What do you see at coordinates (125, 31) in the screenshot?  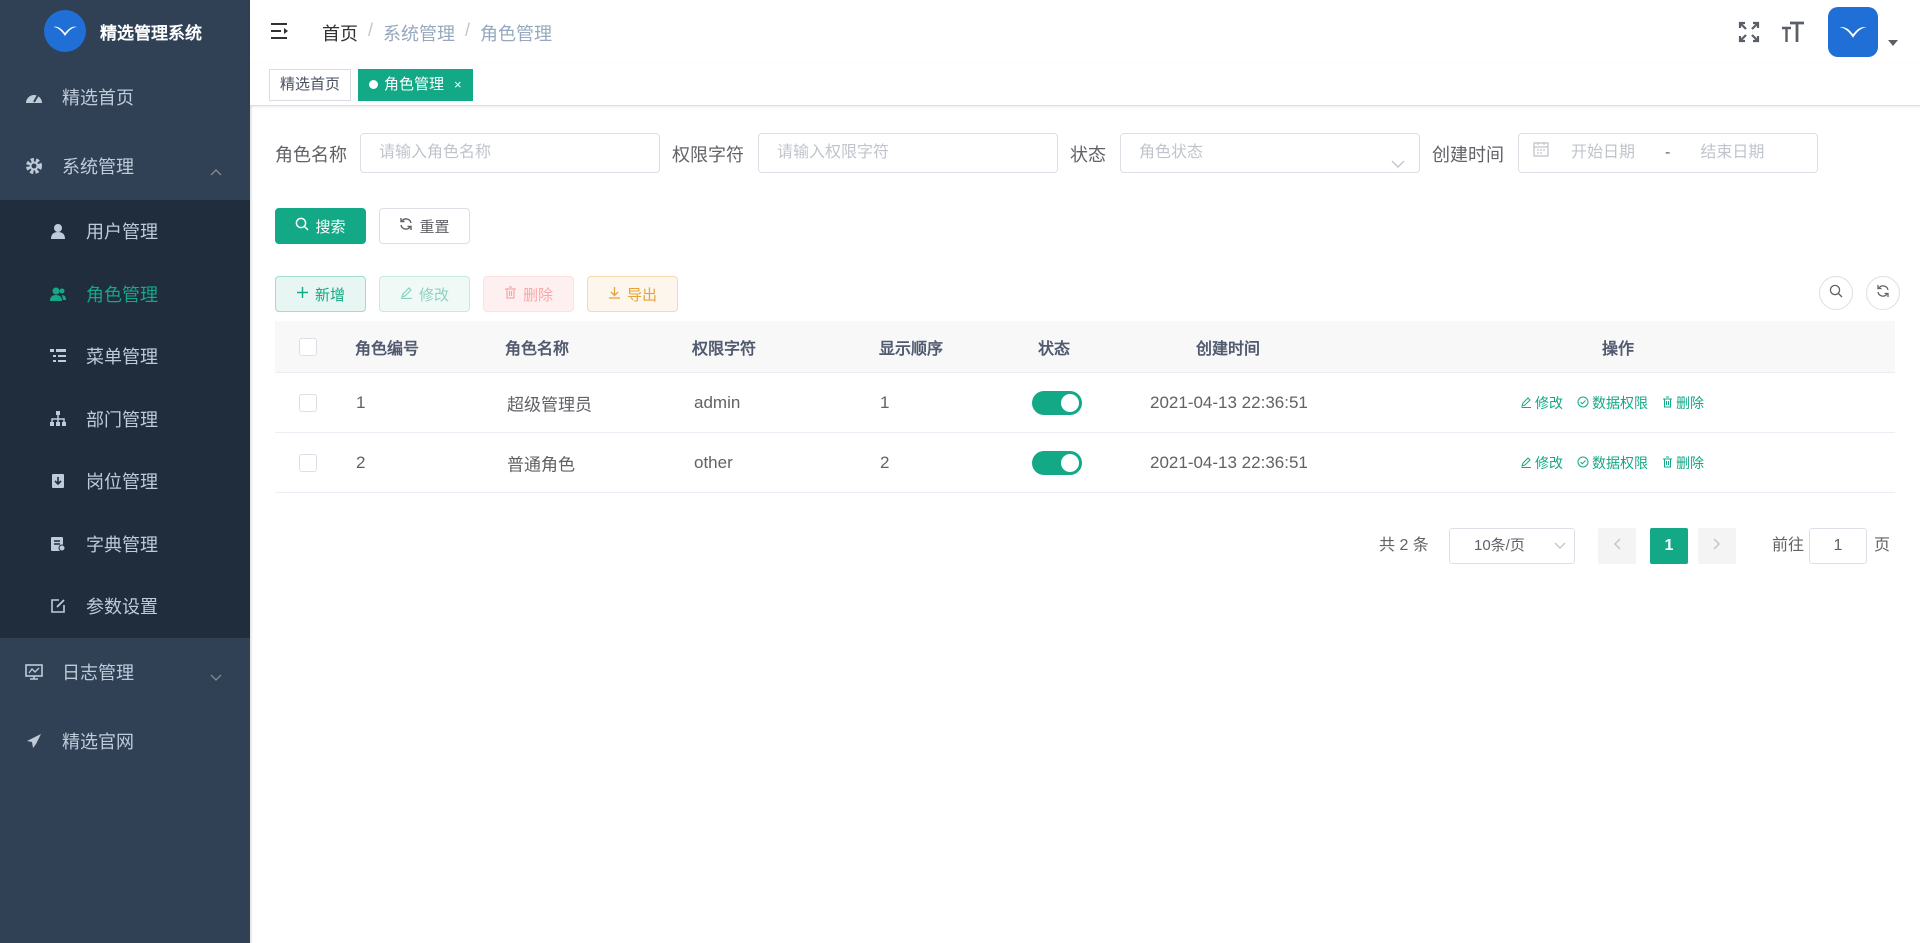 I see `logo: 精选管理系统` at bounding box center [125, 31].